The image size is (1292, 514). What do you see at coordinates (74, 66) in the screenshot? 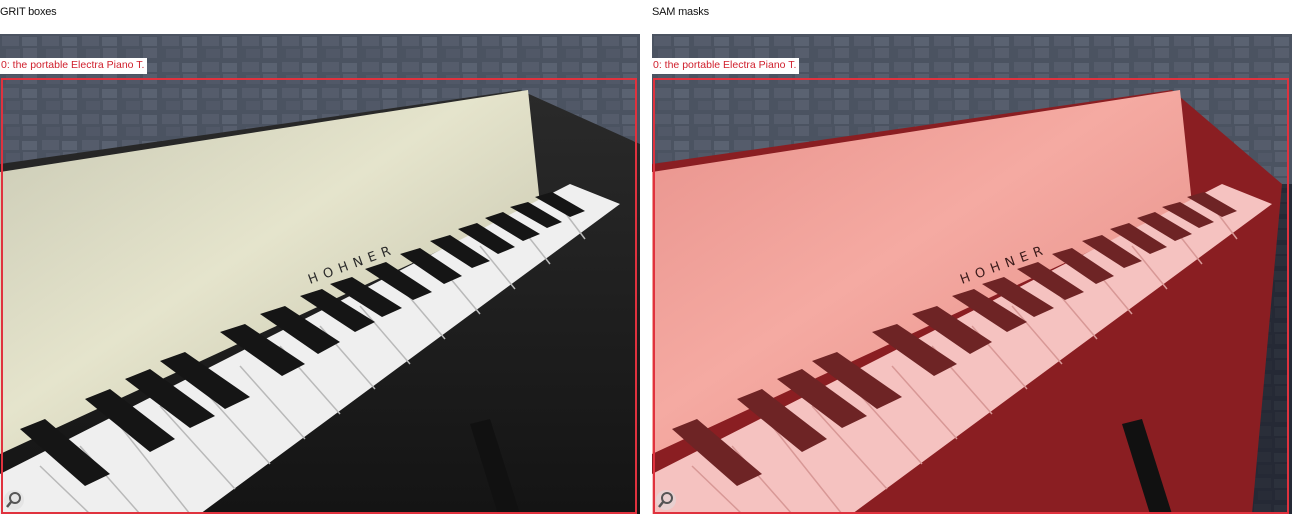
I see `grit-box-label: 0: the portable Electra Piano T.` at bounding box center [74, 66].